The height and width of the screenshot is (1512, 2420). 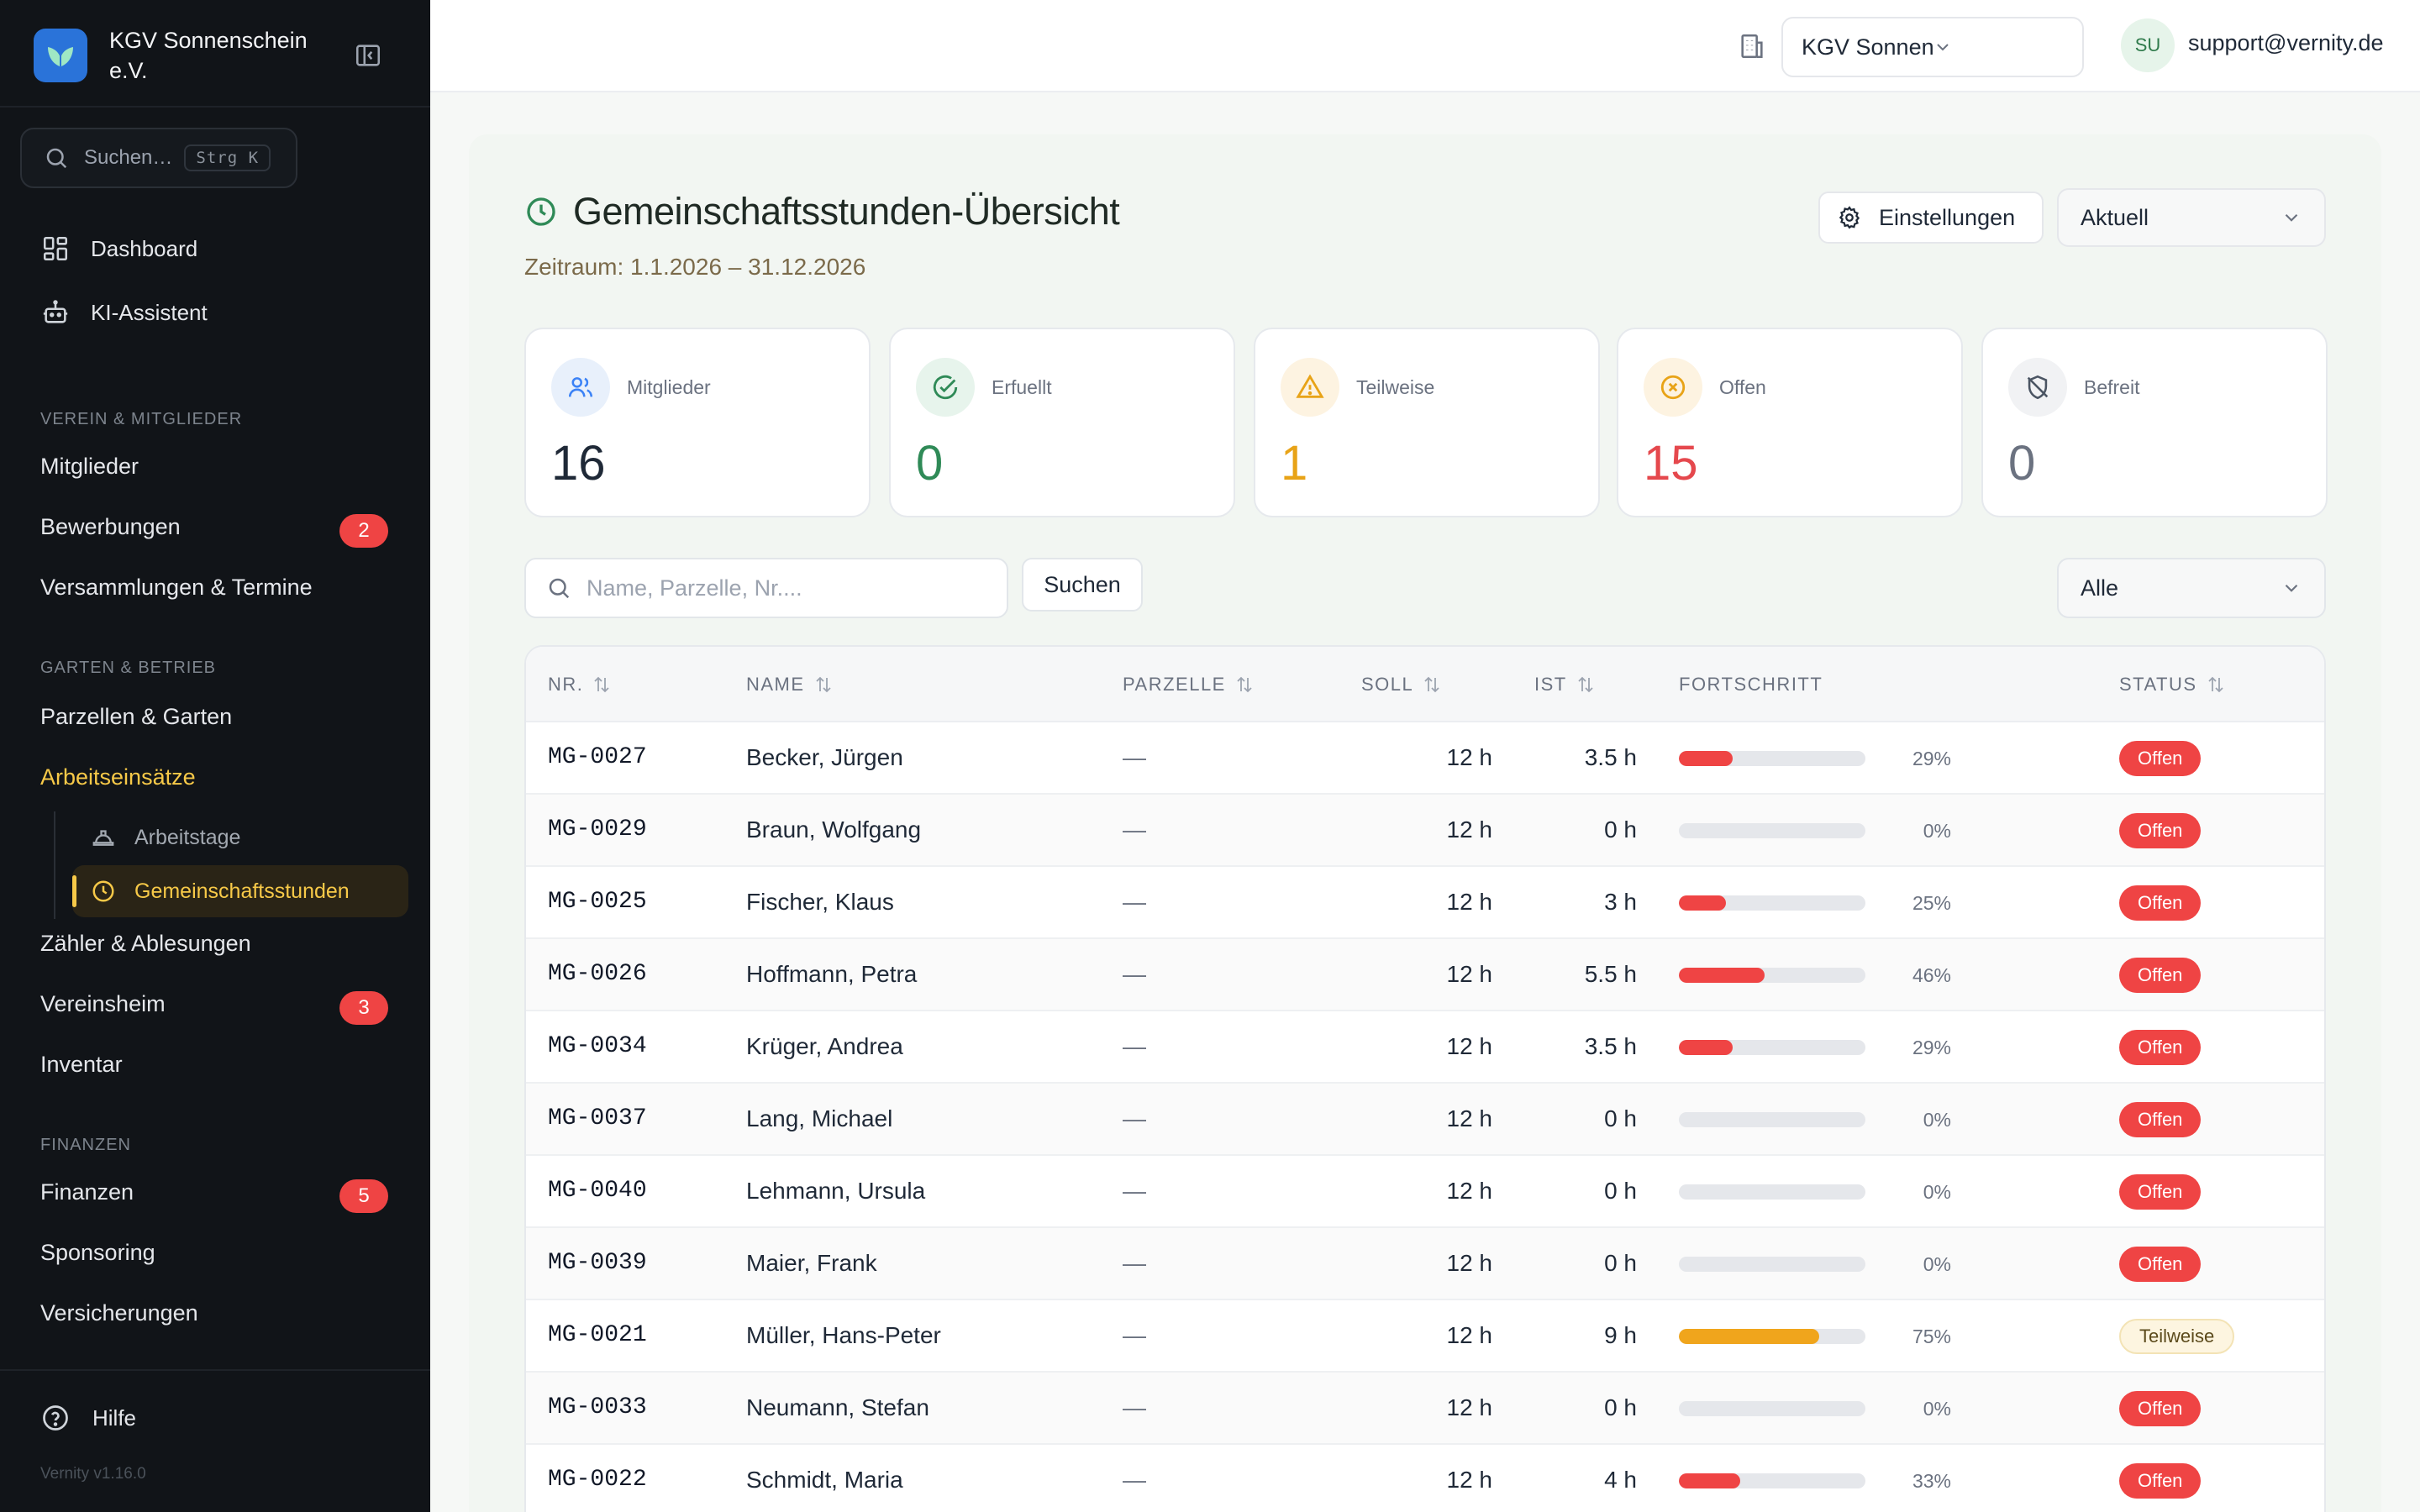 I want to click on table-row: MG-0040 Lehmann, Ursula — 12 h 0 h 0% Offen, so click(x=1425, y=1192).